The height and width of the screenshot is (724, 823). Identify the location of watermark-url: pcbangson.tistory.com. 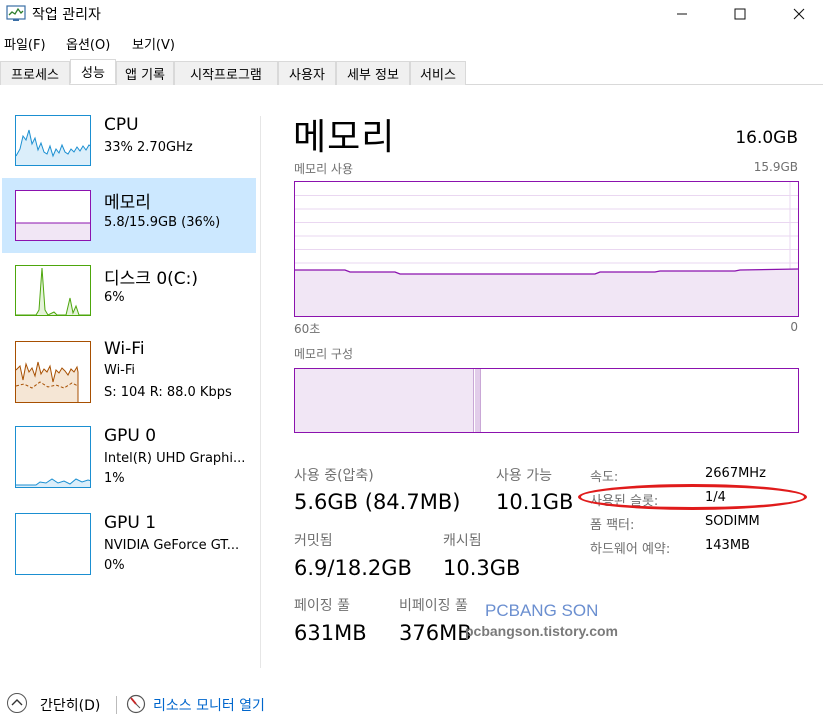
(541, 631).